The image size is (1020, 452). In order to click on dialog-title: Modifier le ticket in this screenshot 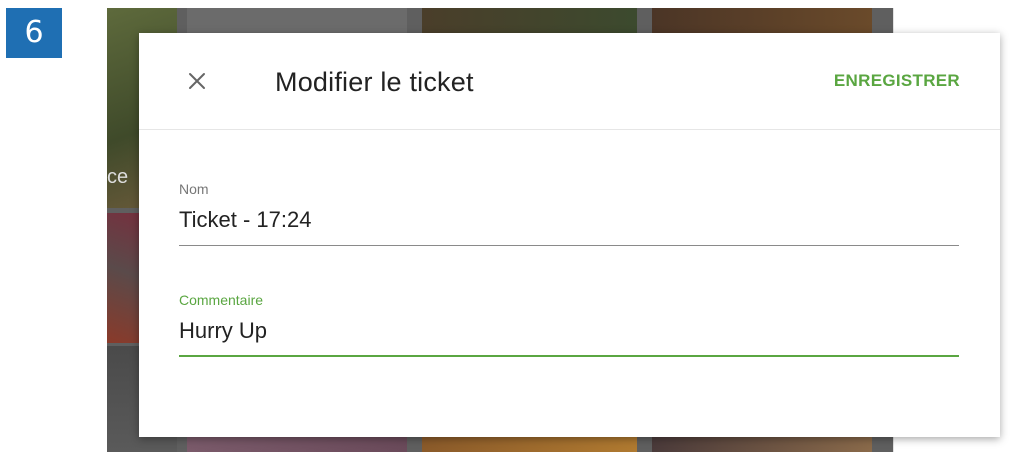, I will do `click(374, 82)`.